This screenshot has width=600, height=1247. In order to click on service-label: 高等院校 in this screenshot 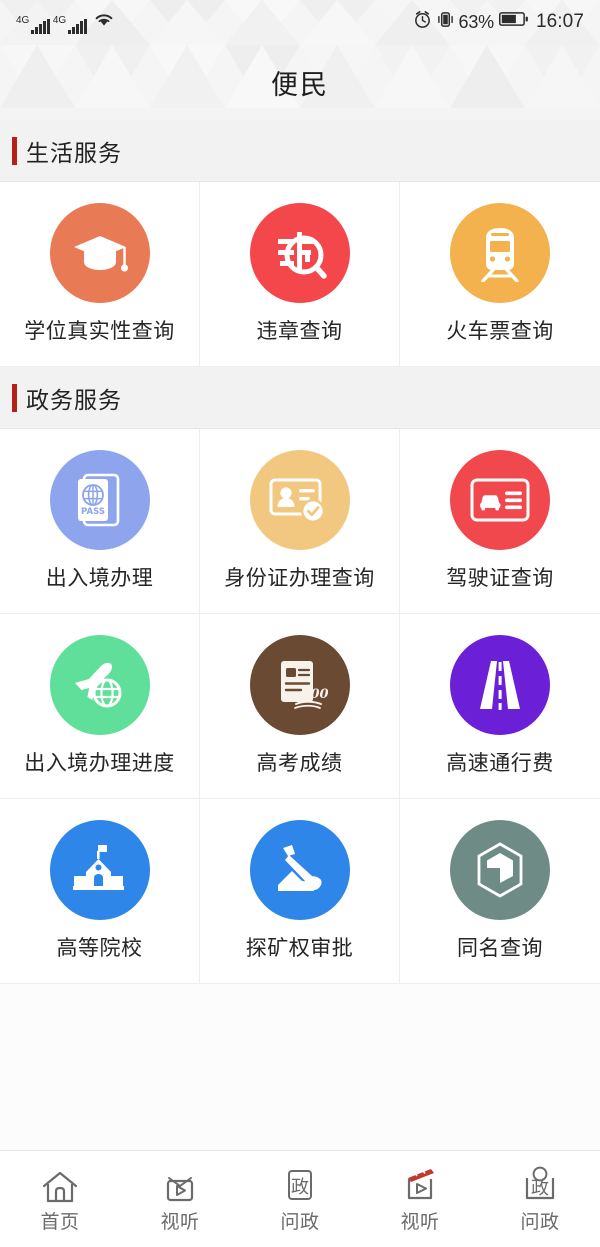, I will do `click(99, 948)`.